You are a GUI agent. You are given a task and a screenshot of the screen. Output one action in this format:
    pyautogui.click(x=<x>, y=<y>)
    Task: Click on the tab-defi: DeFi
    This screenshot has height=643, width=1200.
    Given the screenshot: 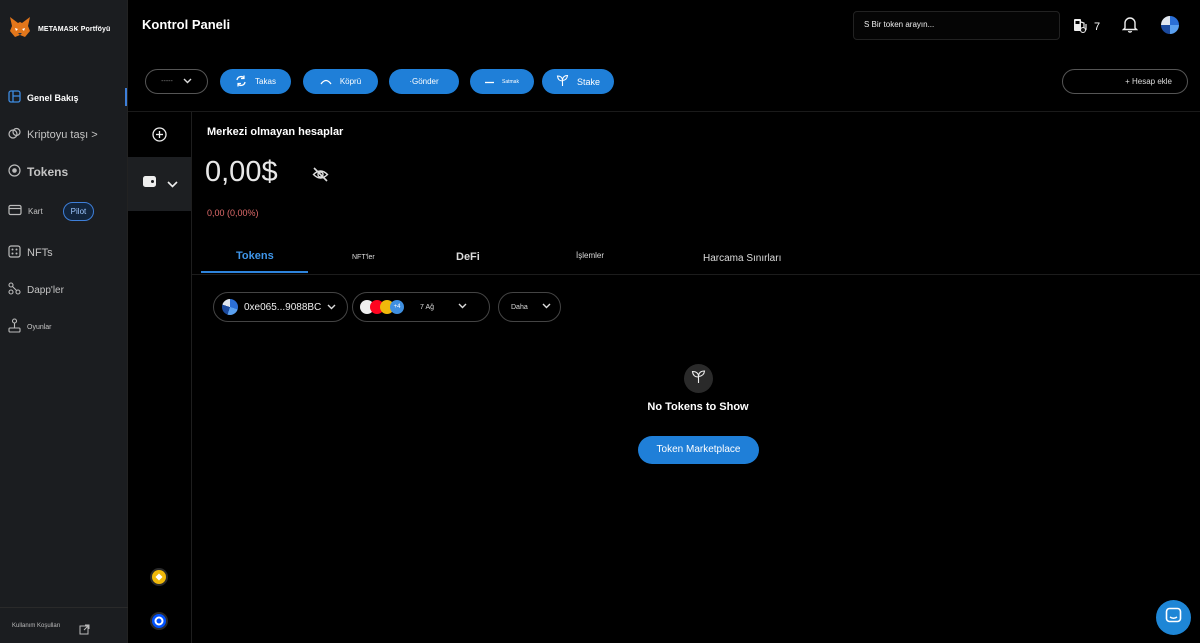 What is the action you would take?
    pyautogui.click(x=468, y=257)
    